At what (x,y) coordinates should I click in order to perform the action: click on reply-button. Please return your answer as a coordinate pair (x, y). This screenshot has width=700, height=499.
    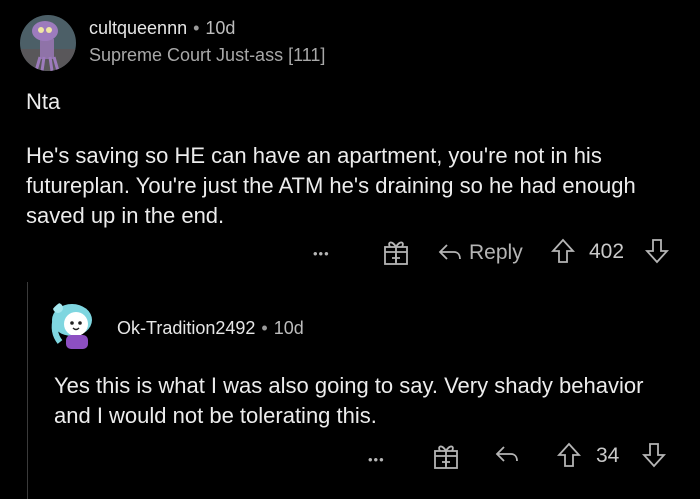
    Looking at the image, I should click on (507, 455).